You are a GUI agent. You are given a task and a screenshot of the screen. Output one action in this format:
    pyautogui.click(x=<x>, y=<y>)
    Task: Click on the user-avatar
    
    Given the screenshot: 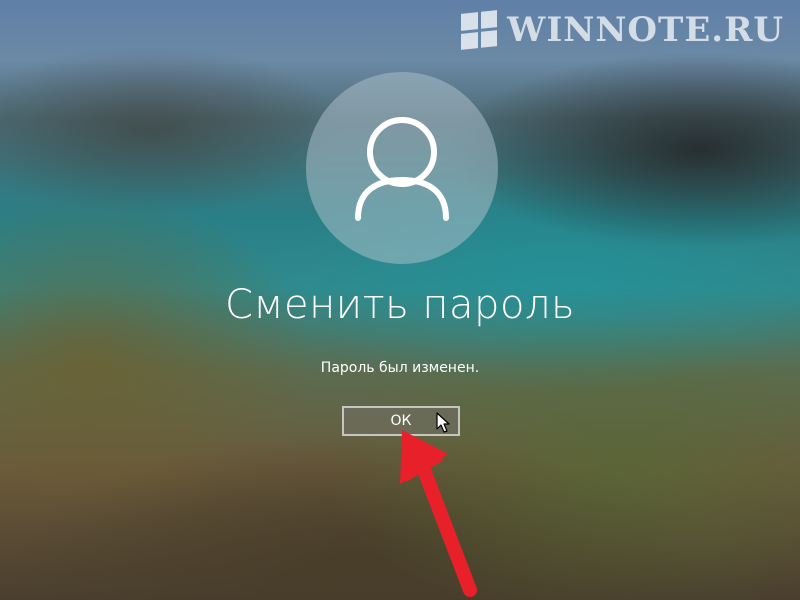 What is the action you would take?
    pyautogui.click(x=402, y=168)
    